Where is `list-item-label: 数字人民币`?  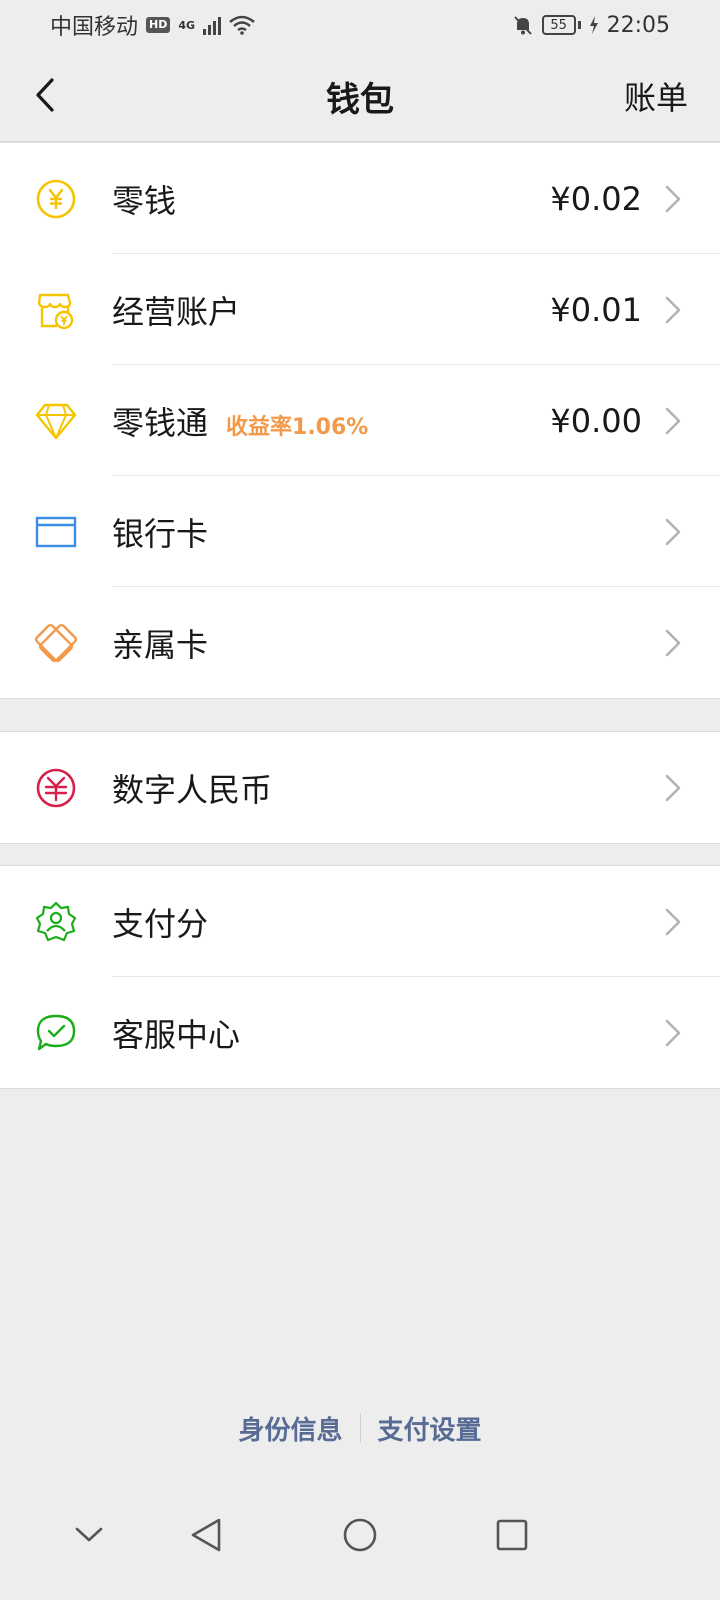 list-item-label: 数字人民币 is located at coordinates (192, 789).